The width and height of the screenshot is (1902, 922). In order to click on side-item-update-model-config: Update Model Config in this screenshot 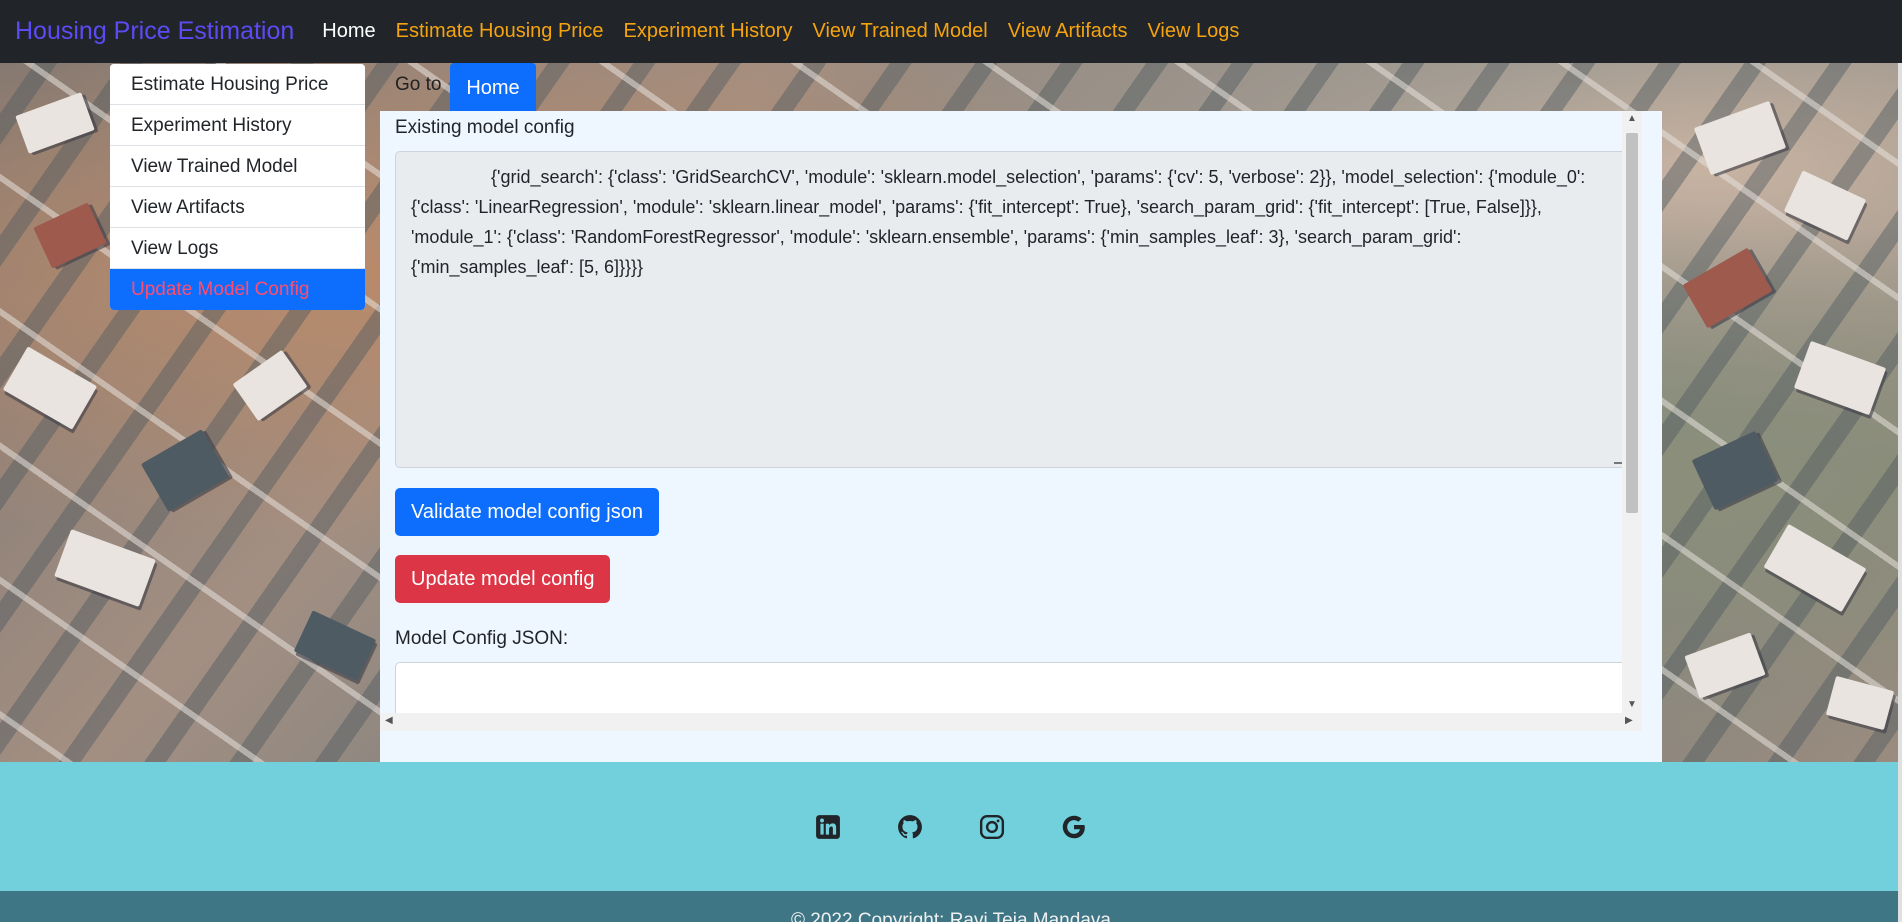, I will do `click(237, 289)`.